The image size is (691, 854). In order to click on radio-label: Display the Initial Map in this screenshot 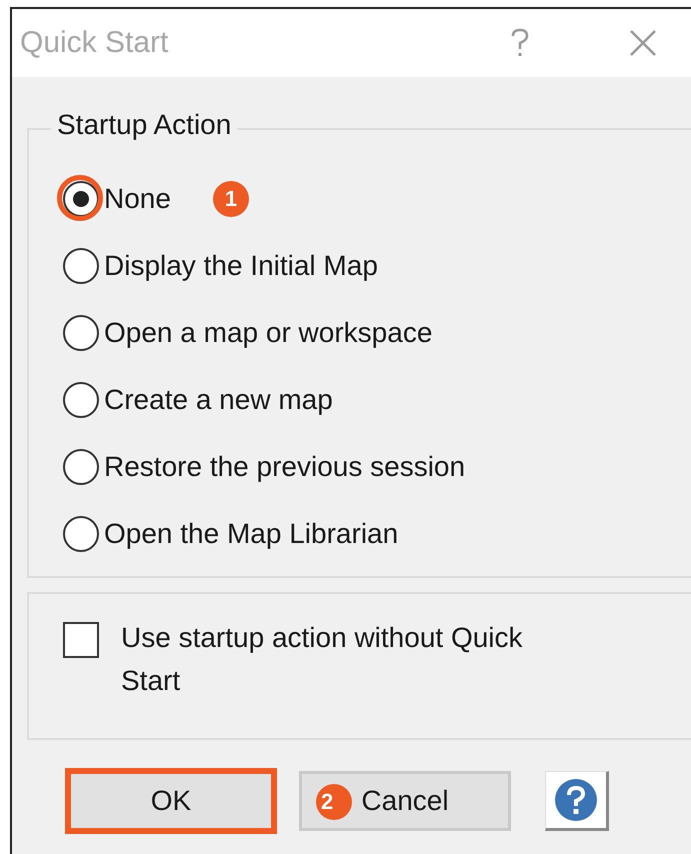, I will do `click(241, 266)`.